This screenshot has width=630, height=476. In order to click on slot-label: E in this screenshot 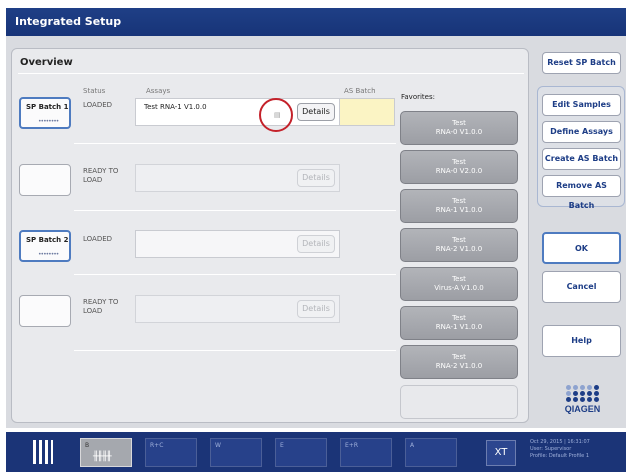, I will do `click(282, 445)`.